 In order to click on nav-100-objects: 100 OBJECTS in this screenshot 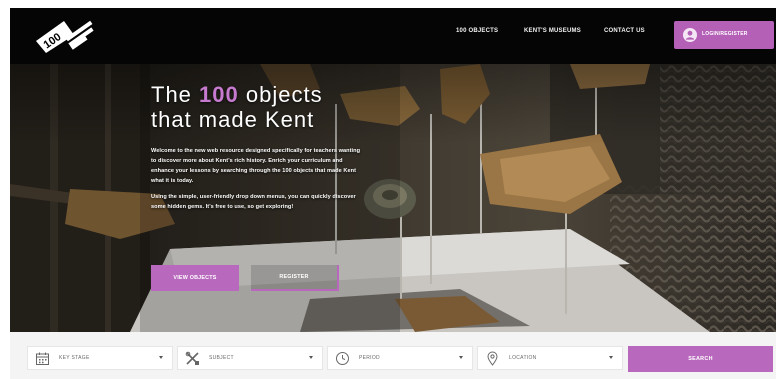, I will do `click(477, 31)`.